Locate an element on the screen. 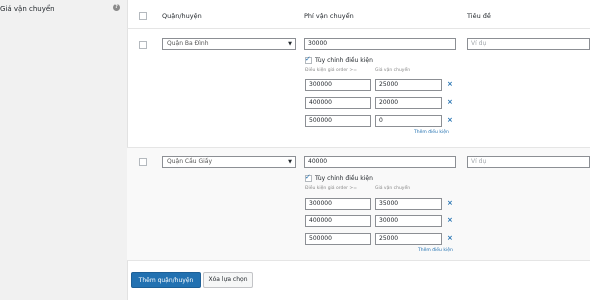 This screenshot has height=300, width=590. shipping-fee-row-label: Giá vận chuyển is located at coordinates (27, 9).